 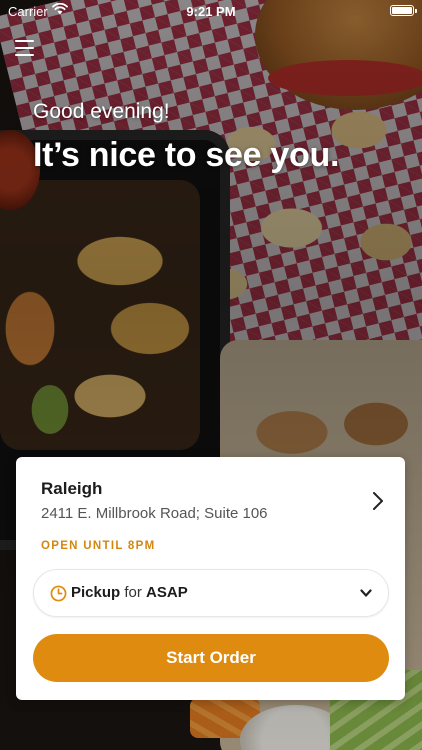 I want to click on status-bar: Carrier 9:21 PM, so click(x=211, y=11).